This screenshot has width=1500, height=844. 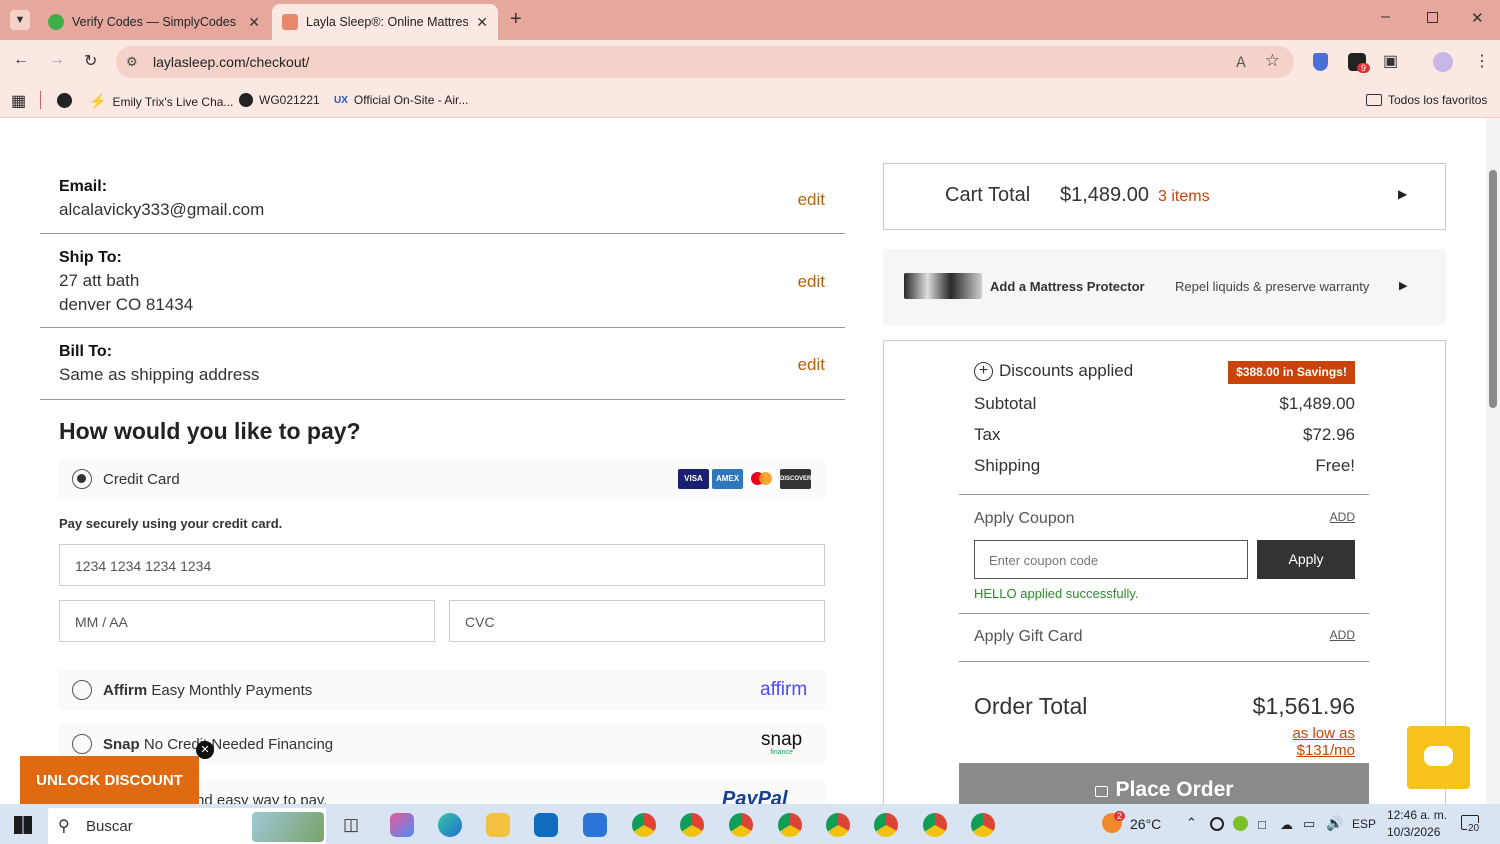 What do you see at coordinates (516, 19) in the screenshot?
I see `new-tab-icon: +` at bounding box center [516, 19].